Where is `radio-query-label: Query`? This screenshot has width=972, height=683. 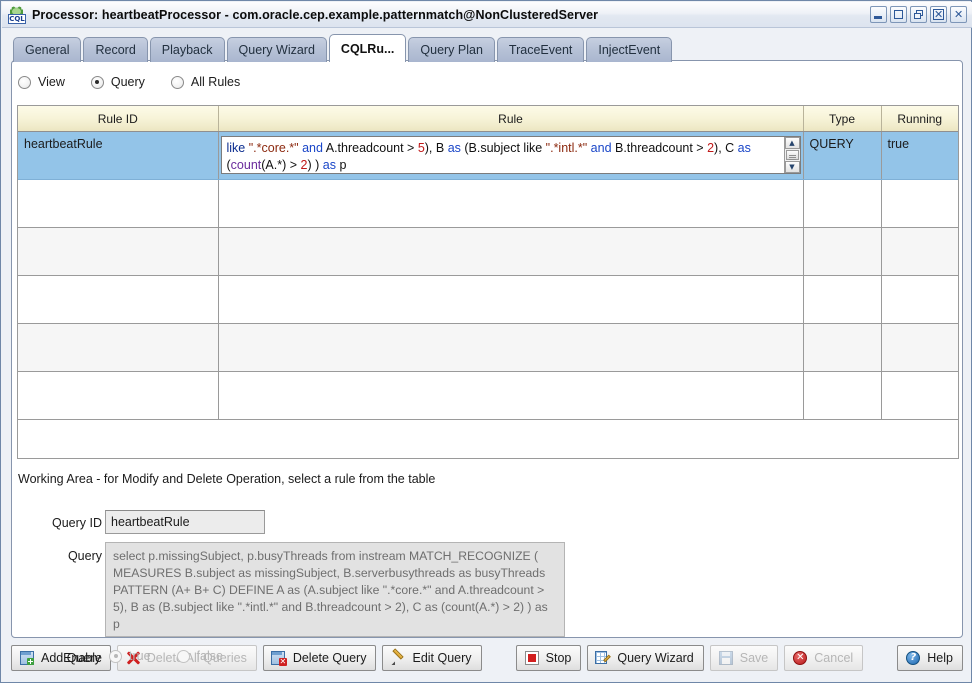
radio-query-label: Query is located at coordinates (127, 82).